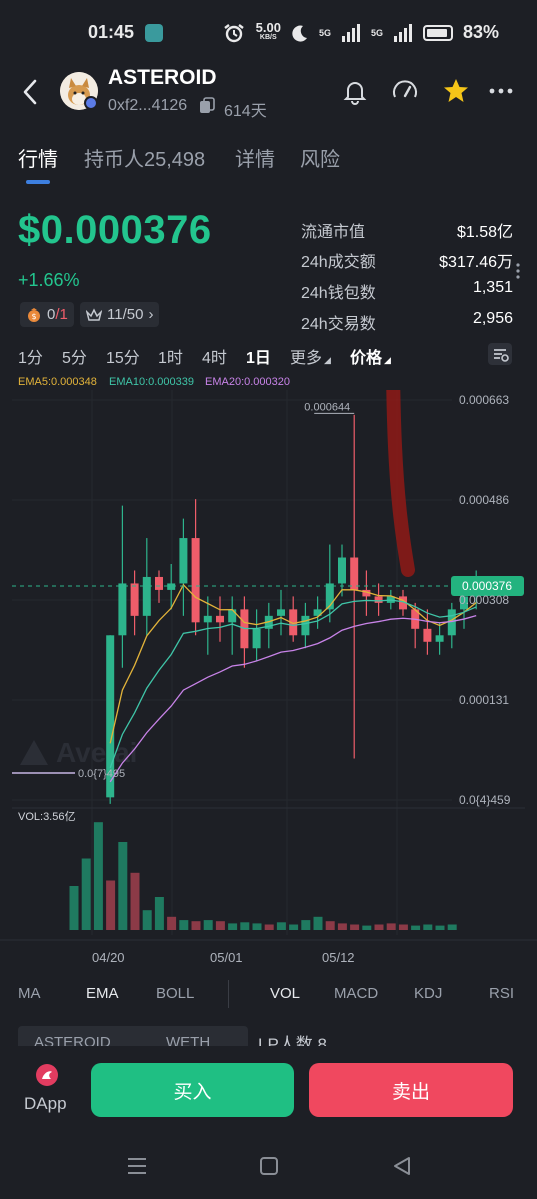 Image resolution: width=537 pixels, height=1199 pixels. Describe the element at coordinates (248, 382) in the screenshot. I see `ema20-legend: EMA20:0.000320` at that location.